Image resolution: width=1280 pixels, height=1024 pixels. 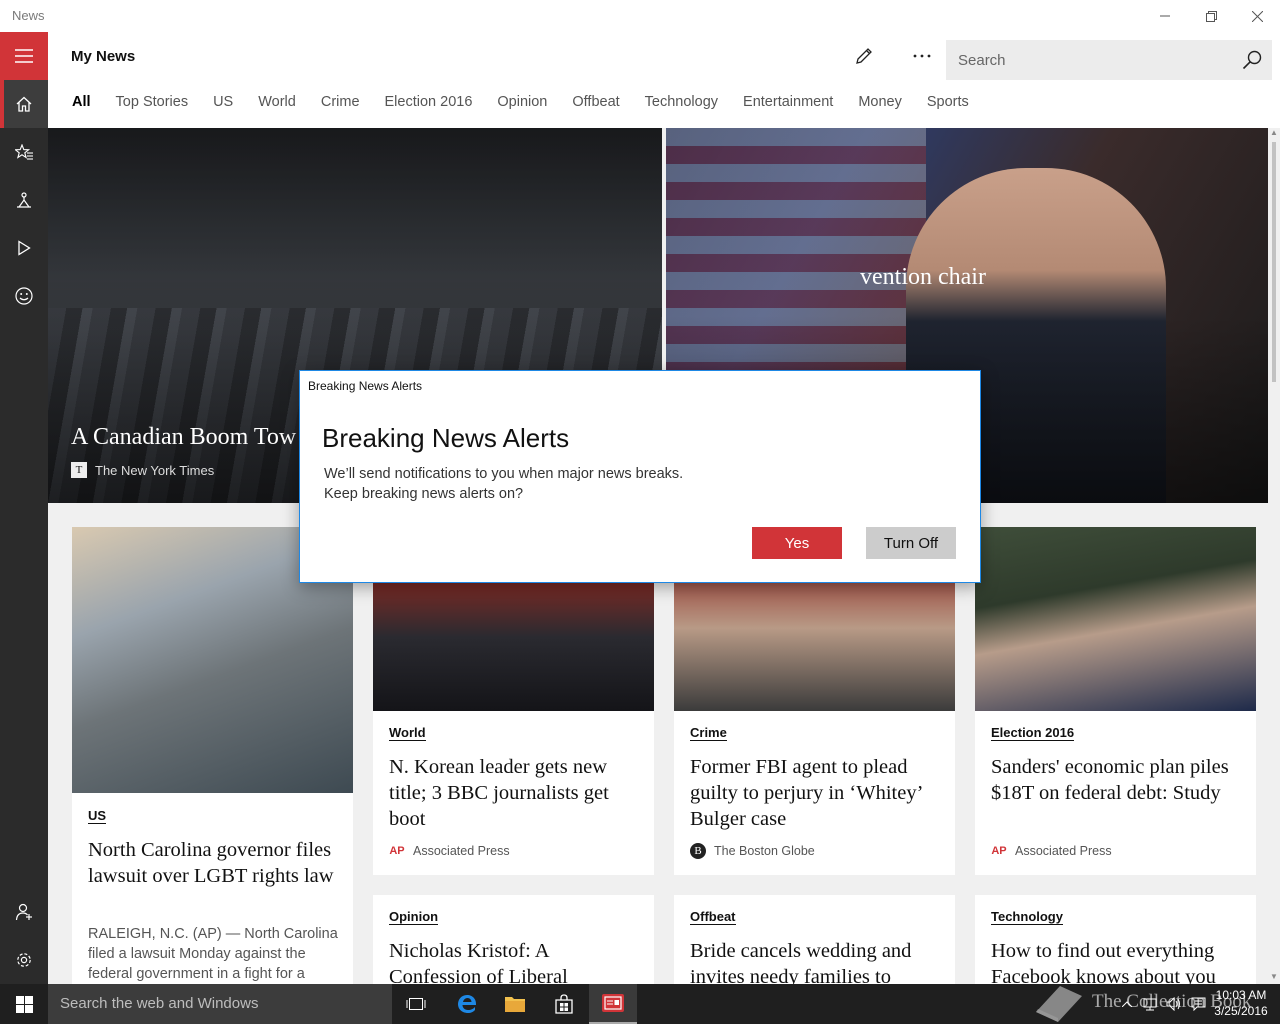 What do you see at coordinates (28, 15) in the screenshot?
I see `window-title: News` at bounding box center [28, 15].